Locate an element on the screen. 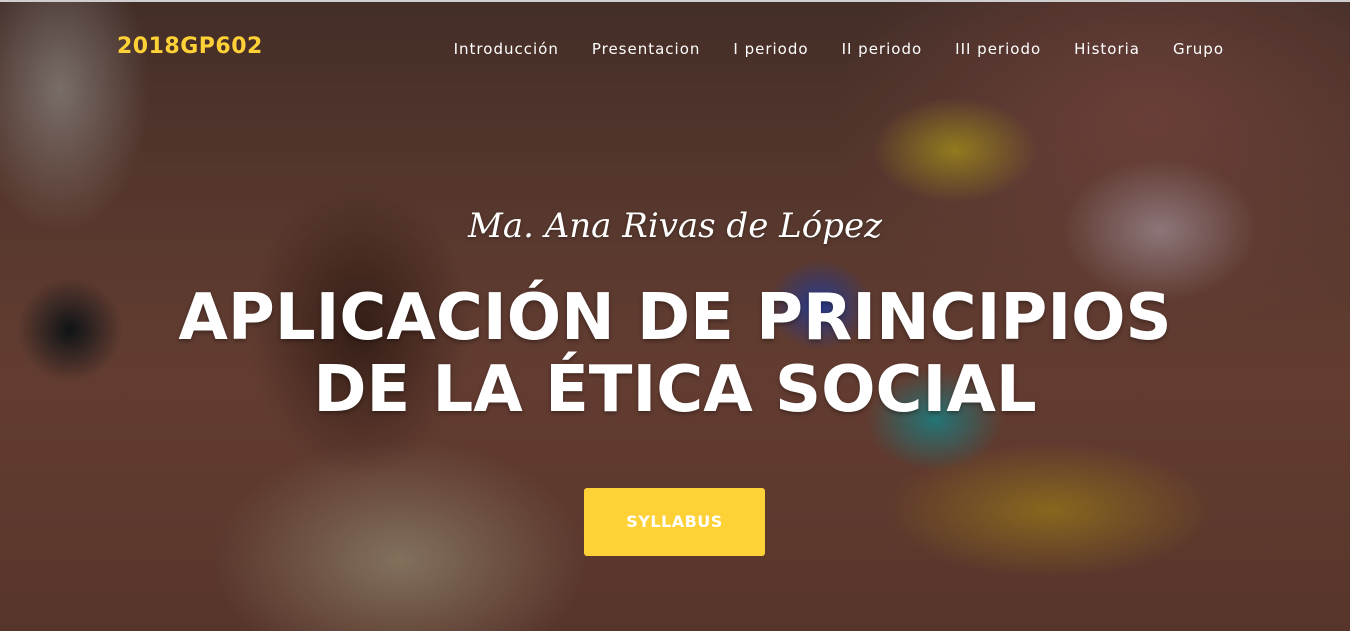 The width and height of the screenshot is (1350, 631). hero-subtitle: Ma. Ana Rivas de López is located at coordinates (675, 226).